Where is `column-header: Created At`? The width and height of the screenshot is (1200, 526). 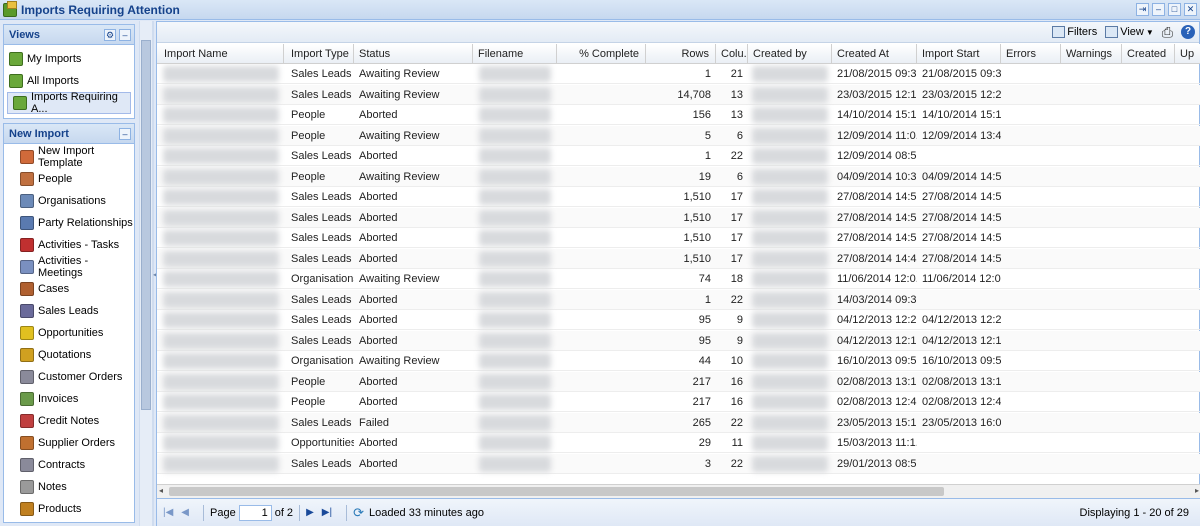 column-header: Created At is located at coordinates (874, 53).